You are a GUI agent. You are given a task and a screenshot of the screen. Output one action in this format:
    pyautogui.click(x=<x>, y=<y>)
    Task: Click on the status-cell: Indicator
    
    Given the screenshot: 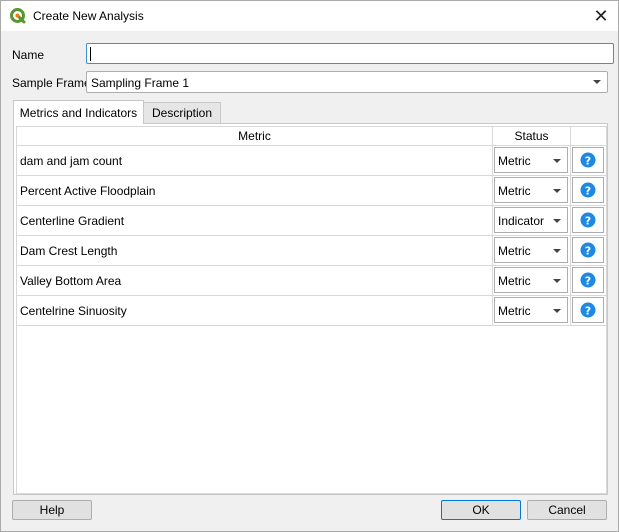 What is the action you would take?
    pyautogui.click(x=532, y=221)
    